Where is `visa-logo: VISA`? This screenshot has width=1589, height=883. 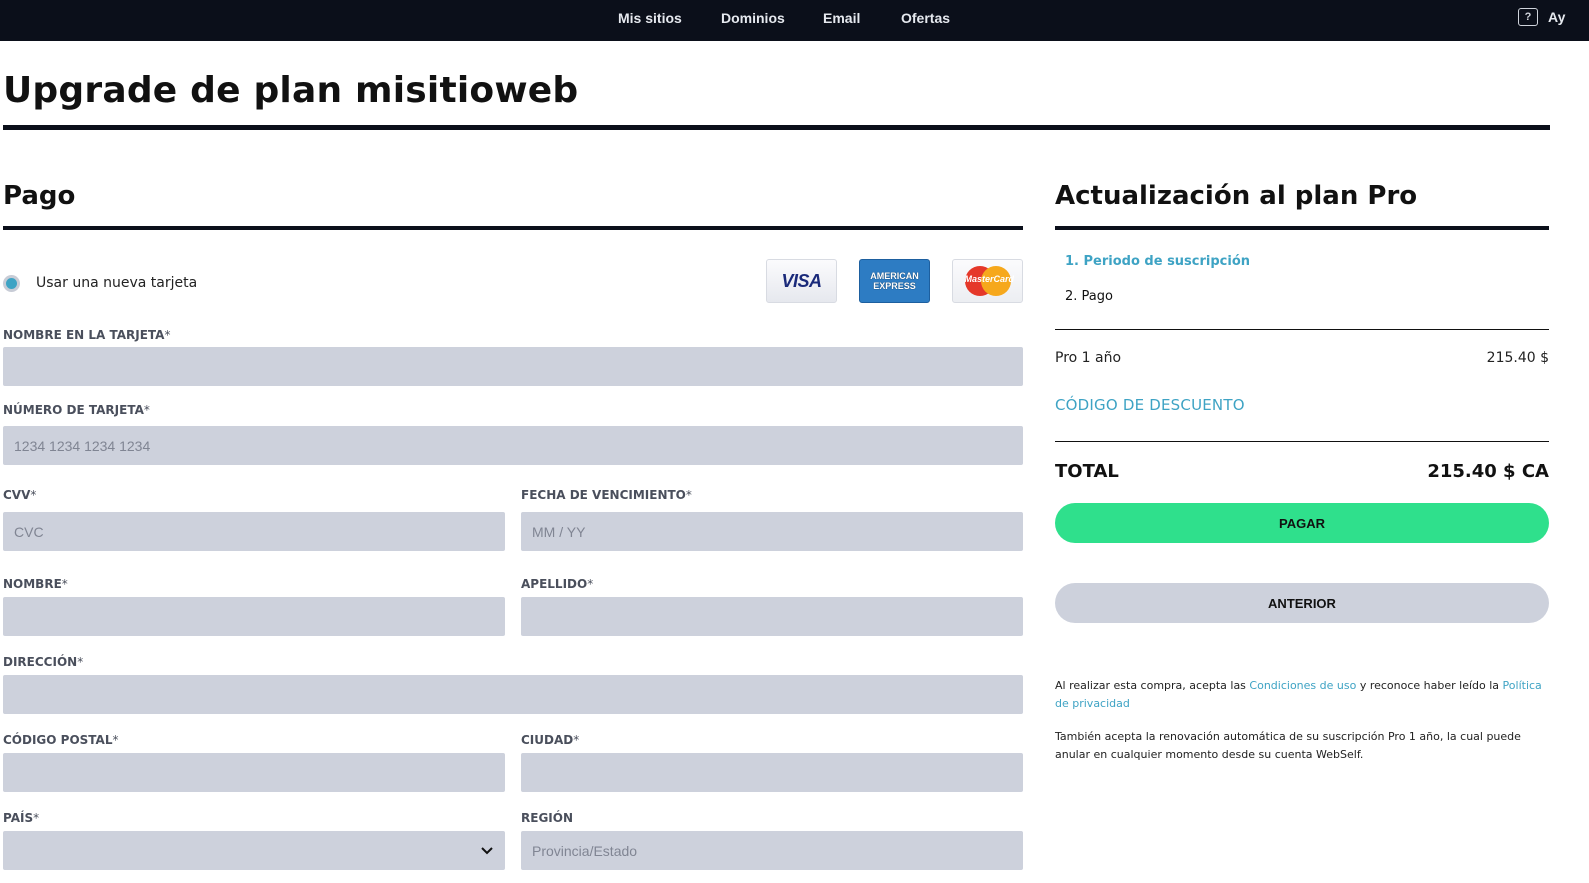 visa-logo: VISA is located at coordinates (801, 281).